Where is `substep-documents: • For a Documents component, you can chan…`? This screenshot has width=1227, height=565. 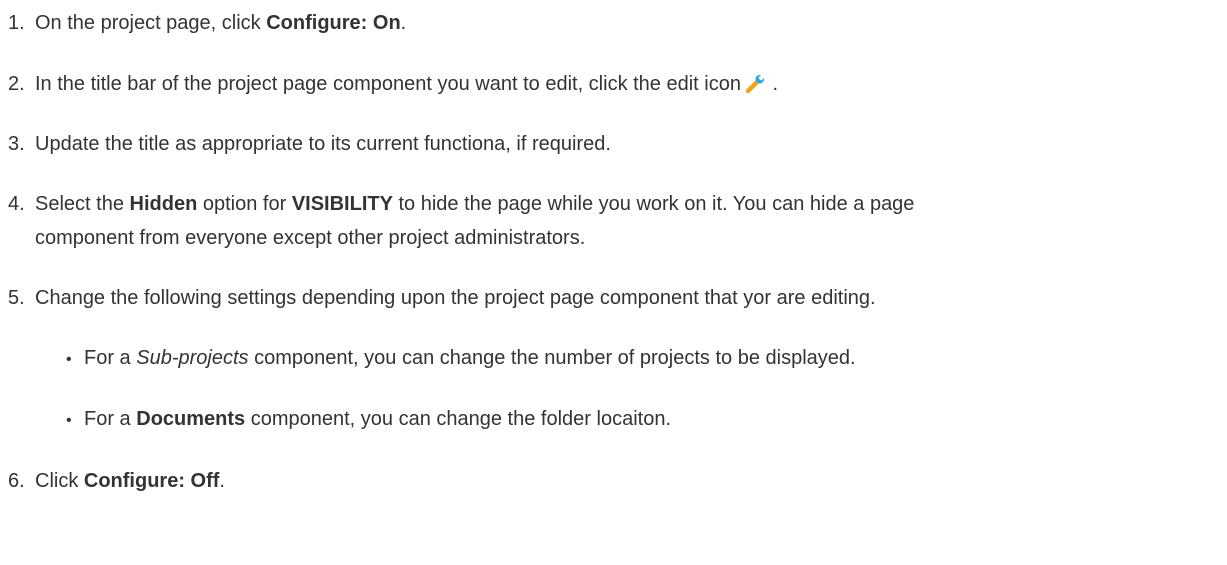 substep-documents: • For a Documents component, you can chan… is located at coordinates (642, 420).